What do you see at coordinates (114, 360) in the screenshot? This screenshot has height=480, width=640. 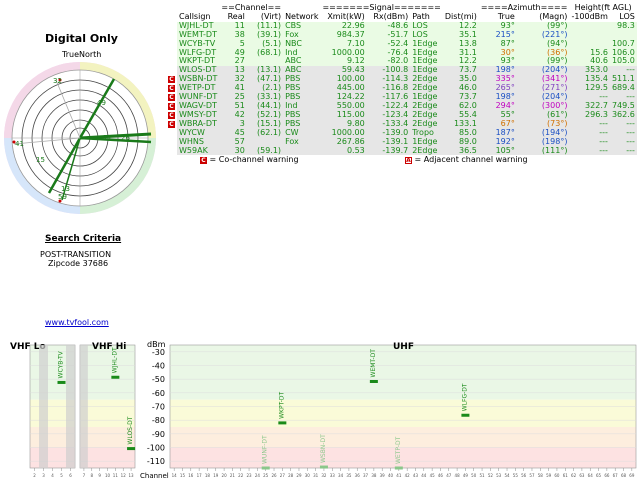 I see `station-label: WJHL-DT` at bounding box center [114, 360].